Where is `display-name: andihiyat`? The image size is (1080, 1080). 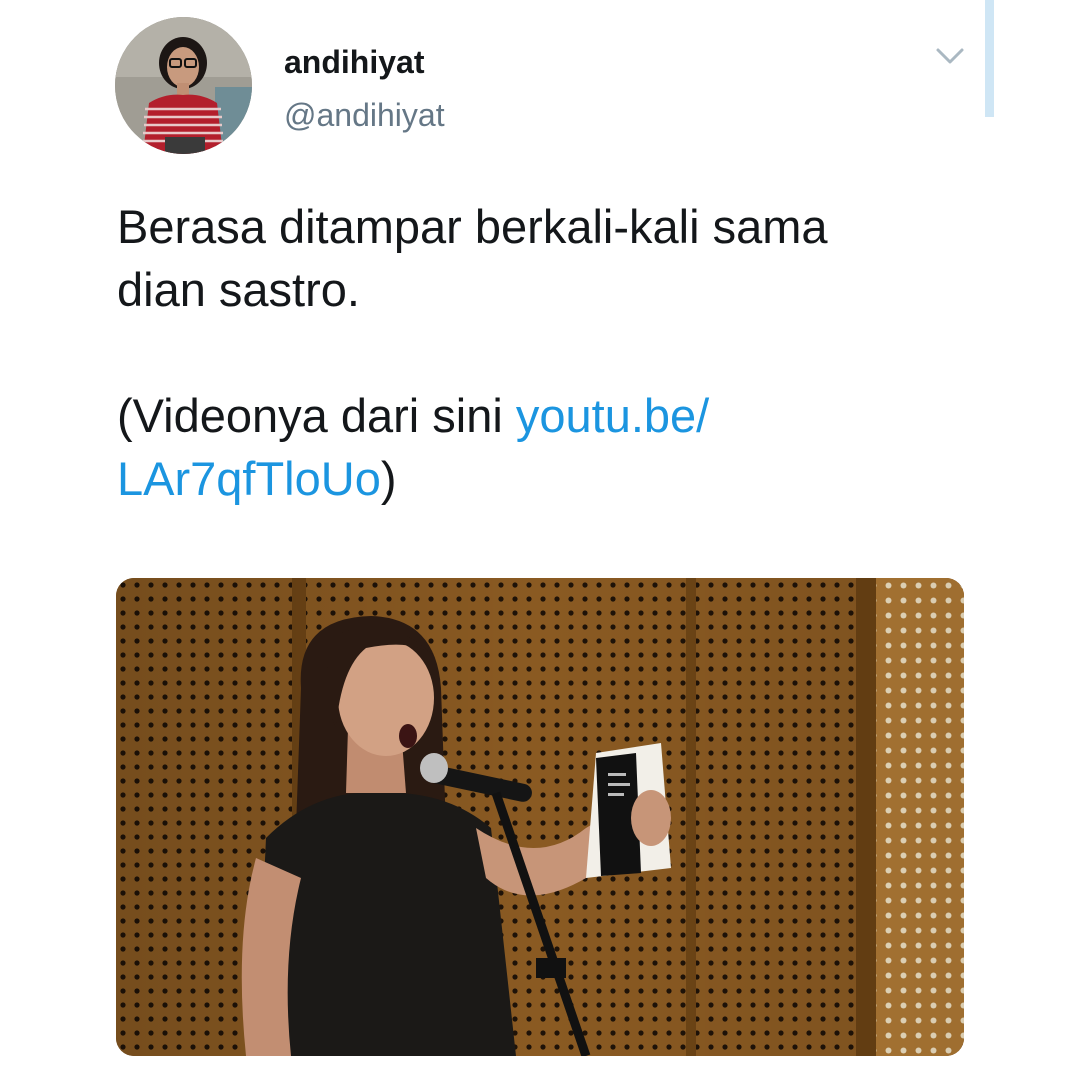 display-name: andihiyat is located at coordinates (354, 62).